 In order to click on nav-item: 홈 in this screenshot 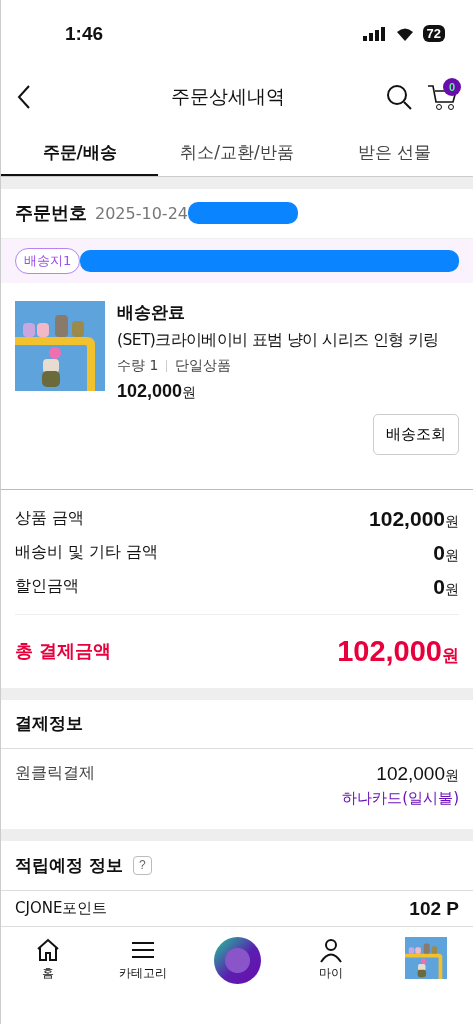, I will do `click(48, 960)`.